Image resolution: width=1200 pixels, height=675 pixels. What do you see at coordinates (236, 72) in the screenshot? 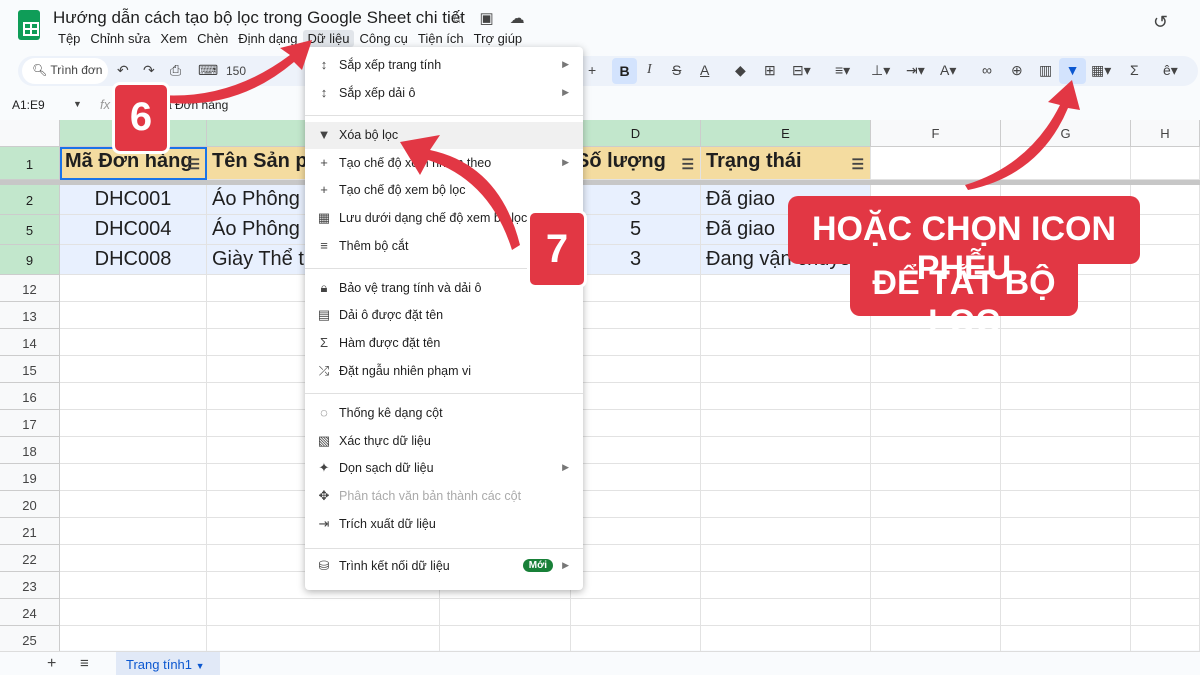
I see `arrow-to-data-menu` at bounding box center [236, 72].